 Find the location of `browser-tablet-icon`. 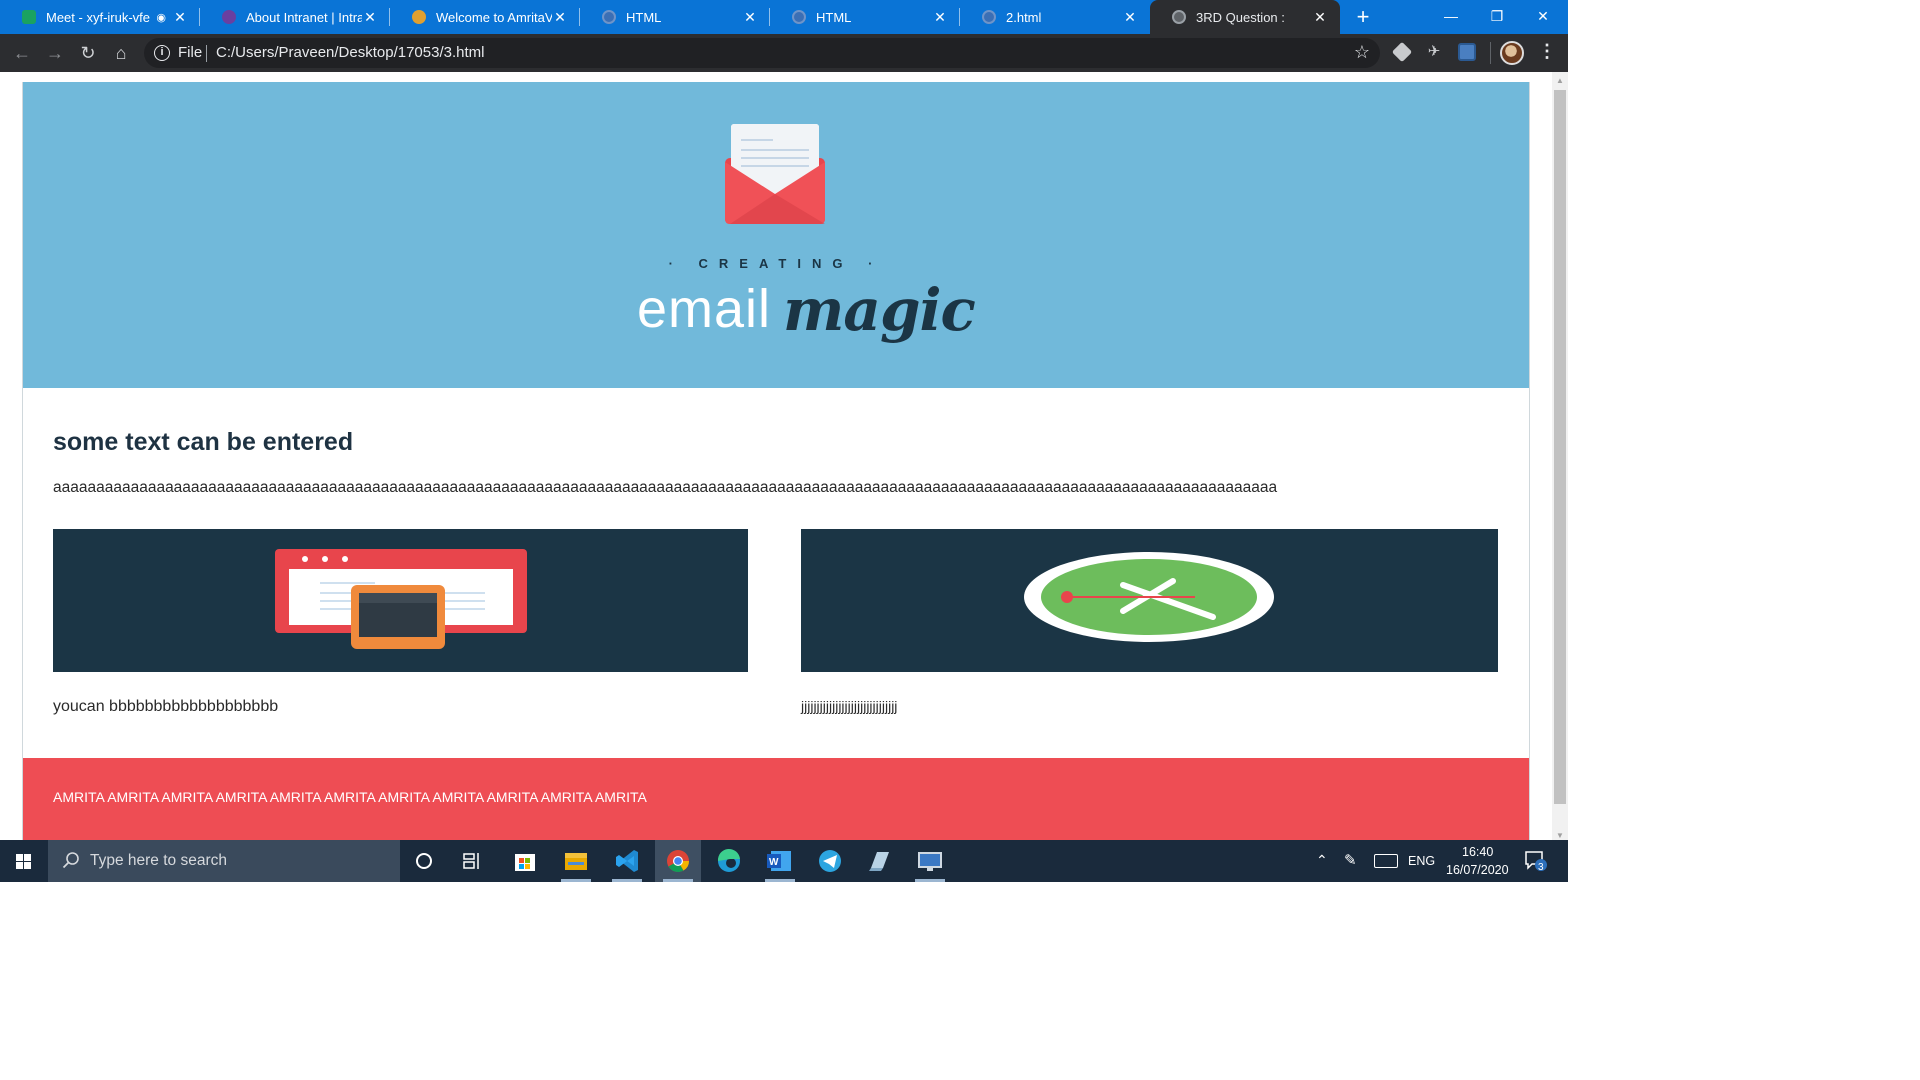

browser-tablet-icon is located at coordinates (401, 599).